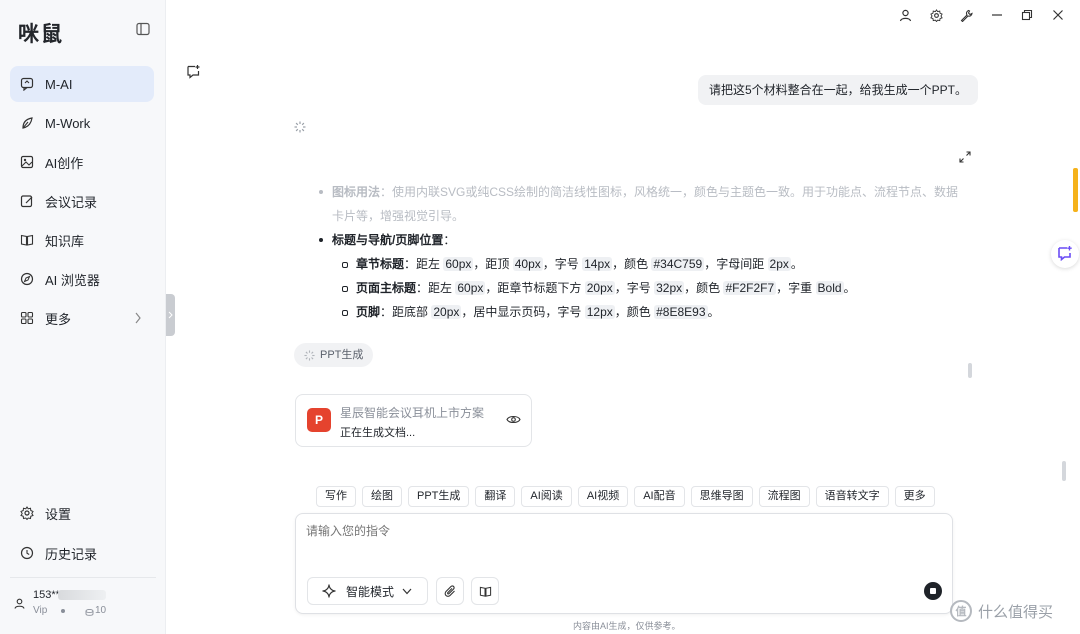 The width and height of the screenshot is (1080, 634). I want to click on new-chat-icon, so click(193, 73).